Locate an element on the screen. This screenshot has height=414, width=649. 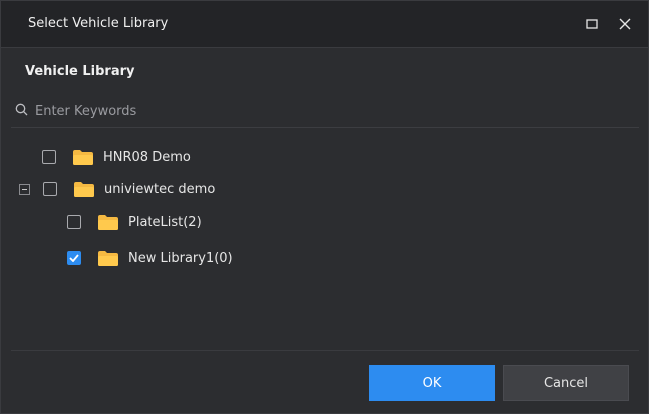
tree-item-new-library1: New Library1(0) is located at coordinates (150, 258).